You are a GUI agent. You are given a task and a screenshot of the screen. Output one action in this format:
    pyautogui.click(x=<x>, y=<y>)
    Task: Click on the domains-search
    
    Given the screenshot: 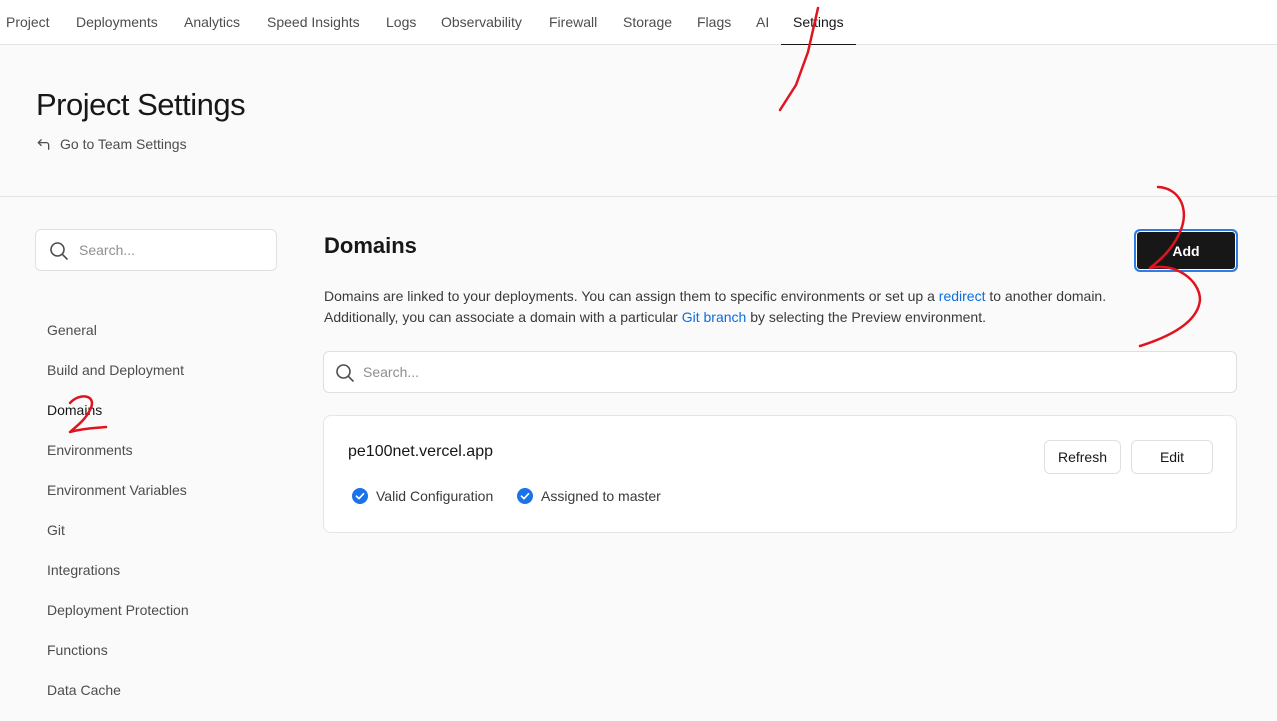 What is the action you would take?
    pyautogui.click(x=780, y=372)
    